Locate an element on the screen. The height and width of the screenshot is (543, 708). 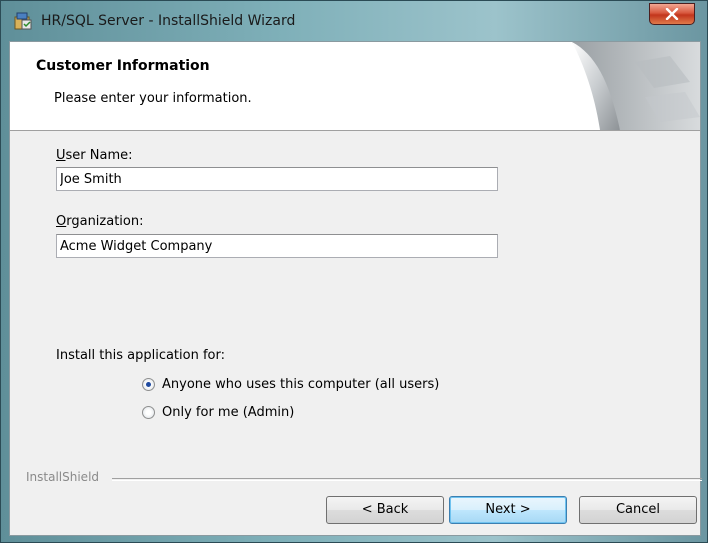
footer-divider is located at coordinates (407, 479).